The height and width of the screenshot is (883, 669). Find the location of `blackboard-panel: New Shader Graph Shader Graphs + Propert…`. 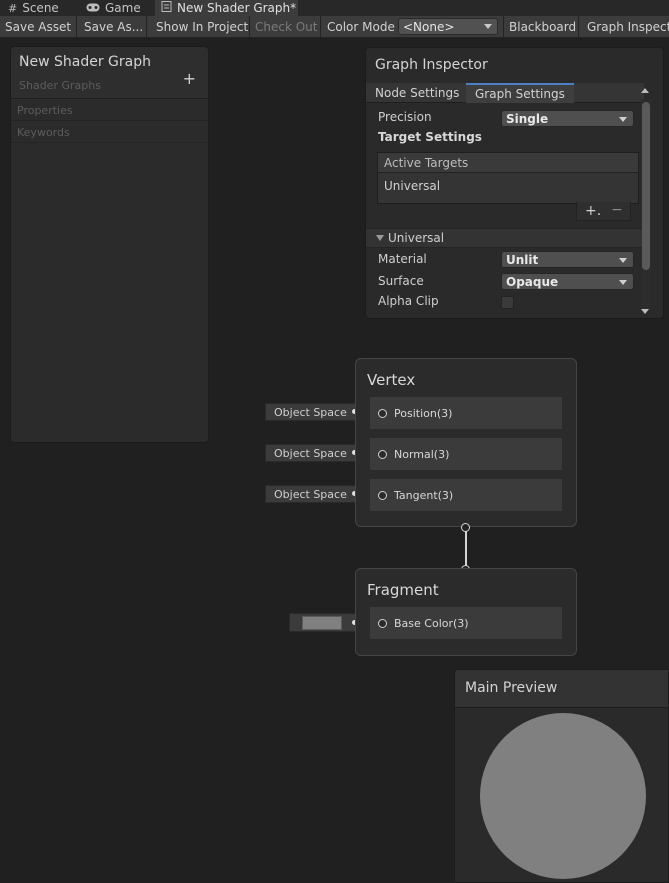

blackboard-panel: New Shader Graph Shader Graphs + Propert… is located at coordinates (109, 244).